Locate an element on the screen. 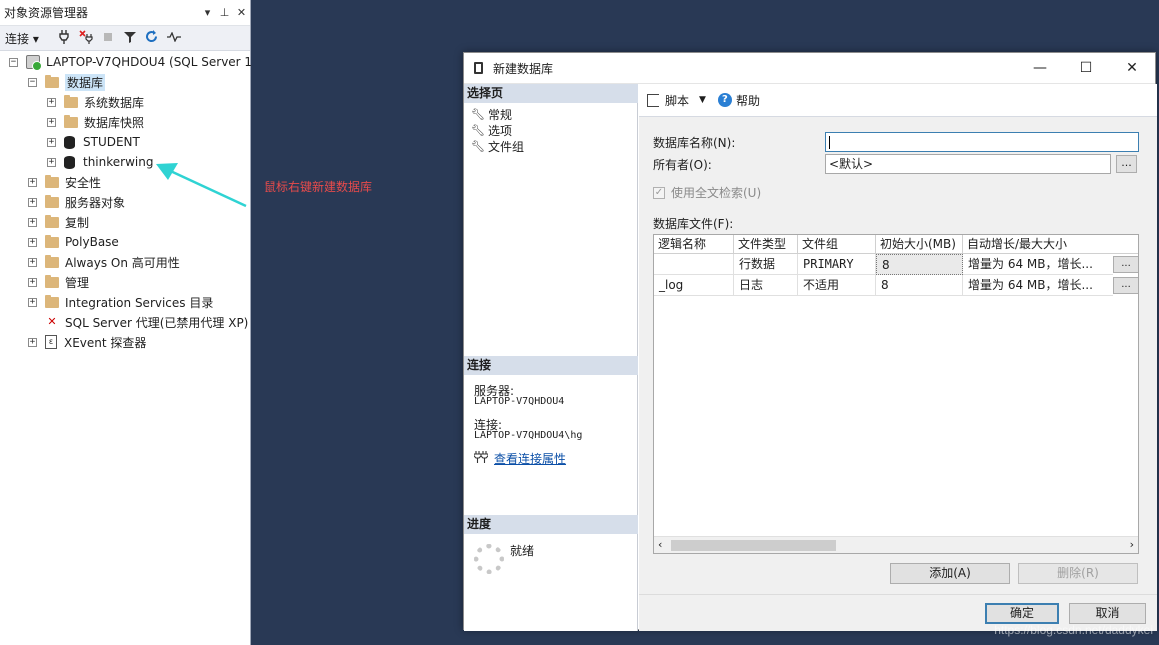  page-options: 🔧︎ 选项 is located at coordinates (491, 130).